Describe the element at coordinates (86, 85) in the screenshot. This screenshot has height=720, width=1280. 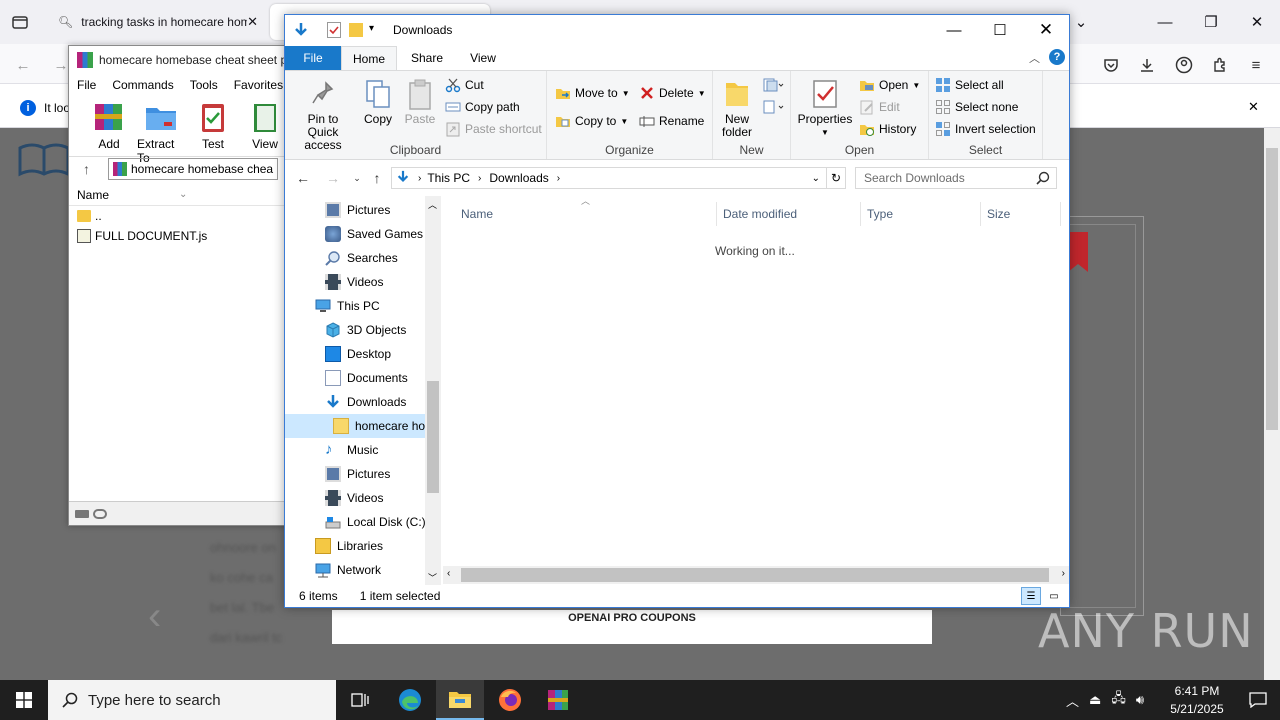
I see `menu-file: File` at that location.